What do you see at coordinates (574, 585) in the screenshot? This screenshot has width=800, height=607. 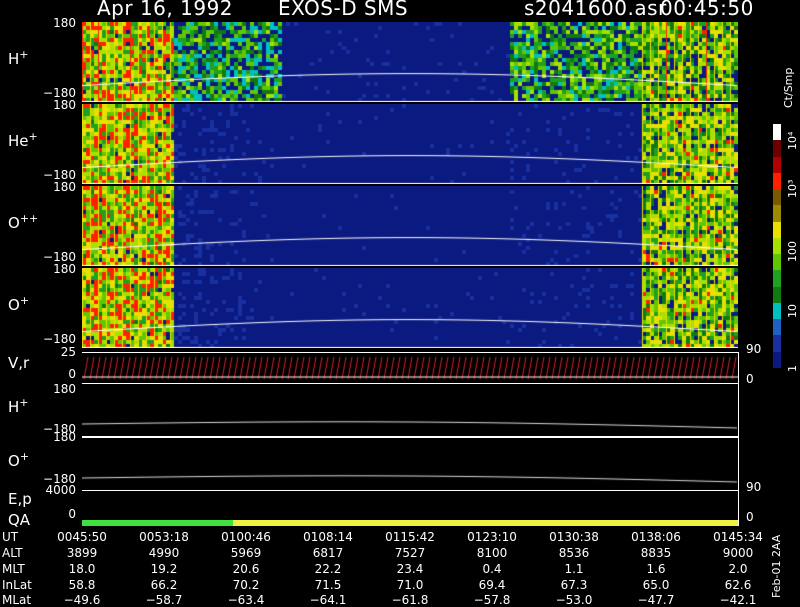 I see `footer-value-inlat: 67.3` at bounding box center [574, 585].